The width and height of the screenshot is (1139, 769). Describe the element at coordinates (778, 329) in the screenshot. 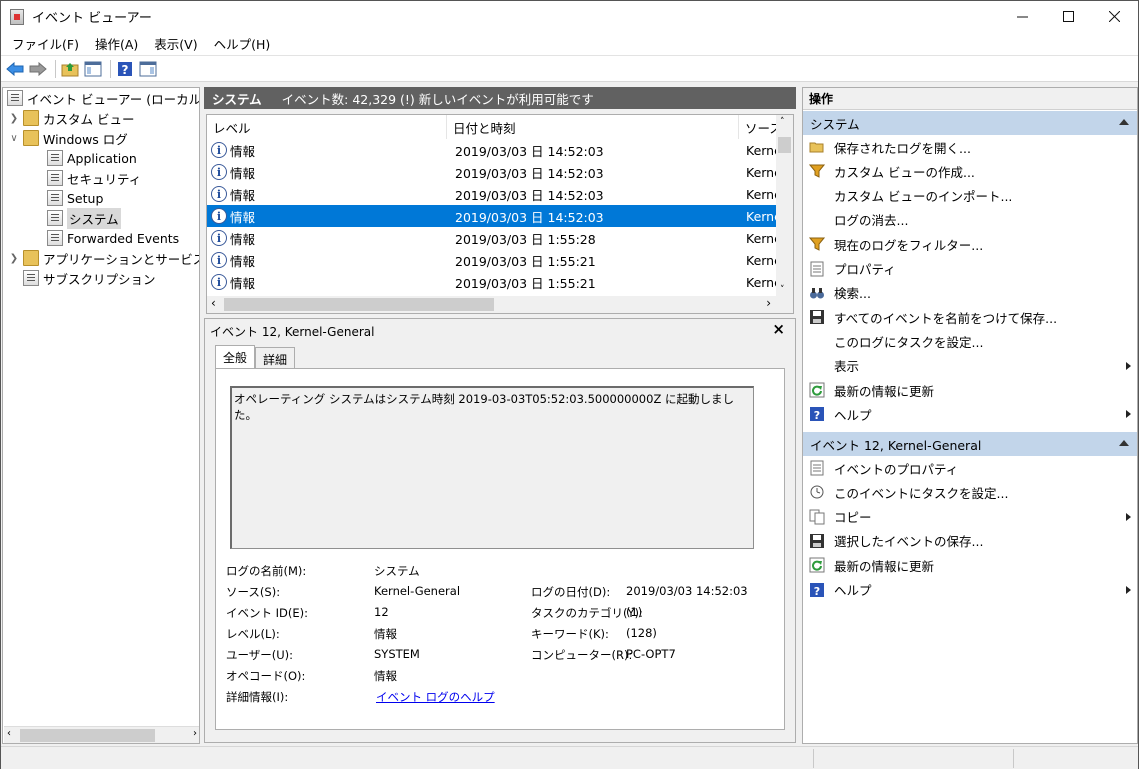

I see `detail-close-icon: ×` at that location.